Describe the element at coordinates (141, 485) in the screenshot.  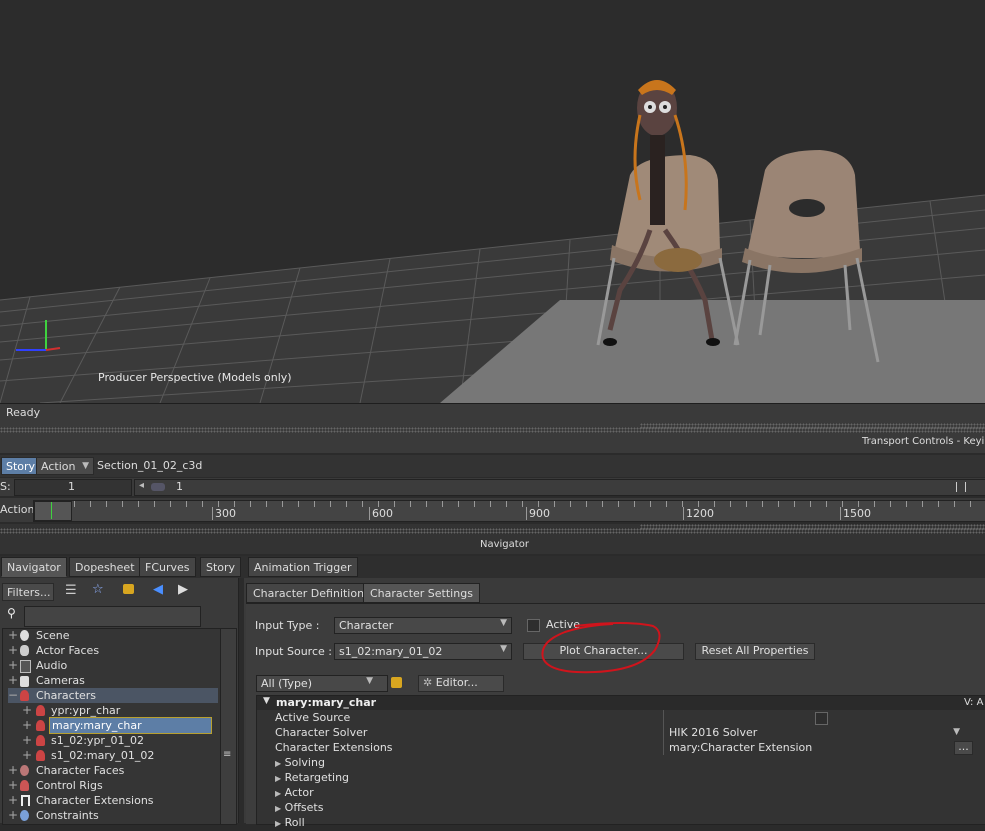
I see `left-arrow-icon: ◂` at that location.